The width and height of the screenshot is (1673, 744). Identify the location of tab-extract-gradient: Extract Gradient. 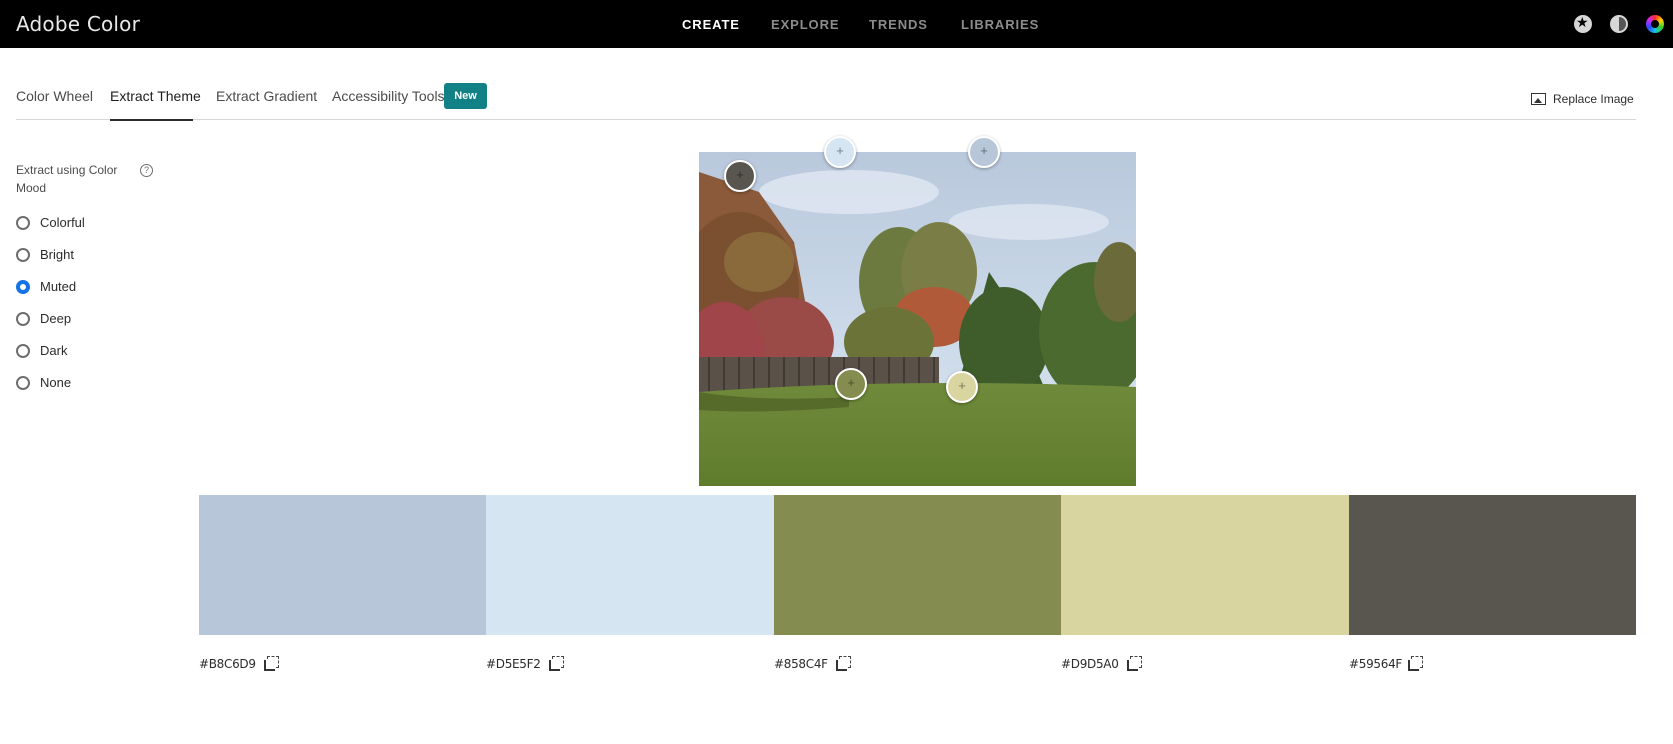
(266, 96).